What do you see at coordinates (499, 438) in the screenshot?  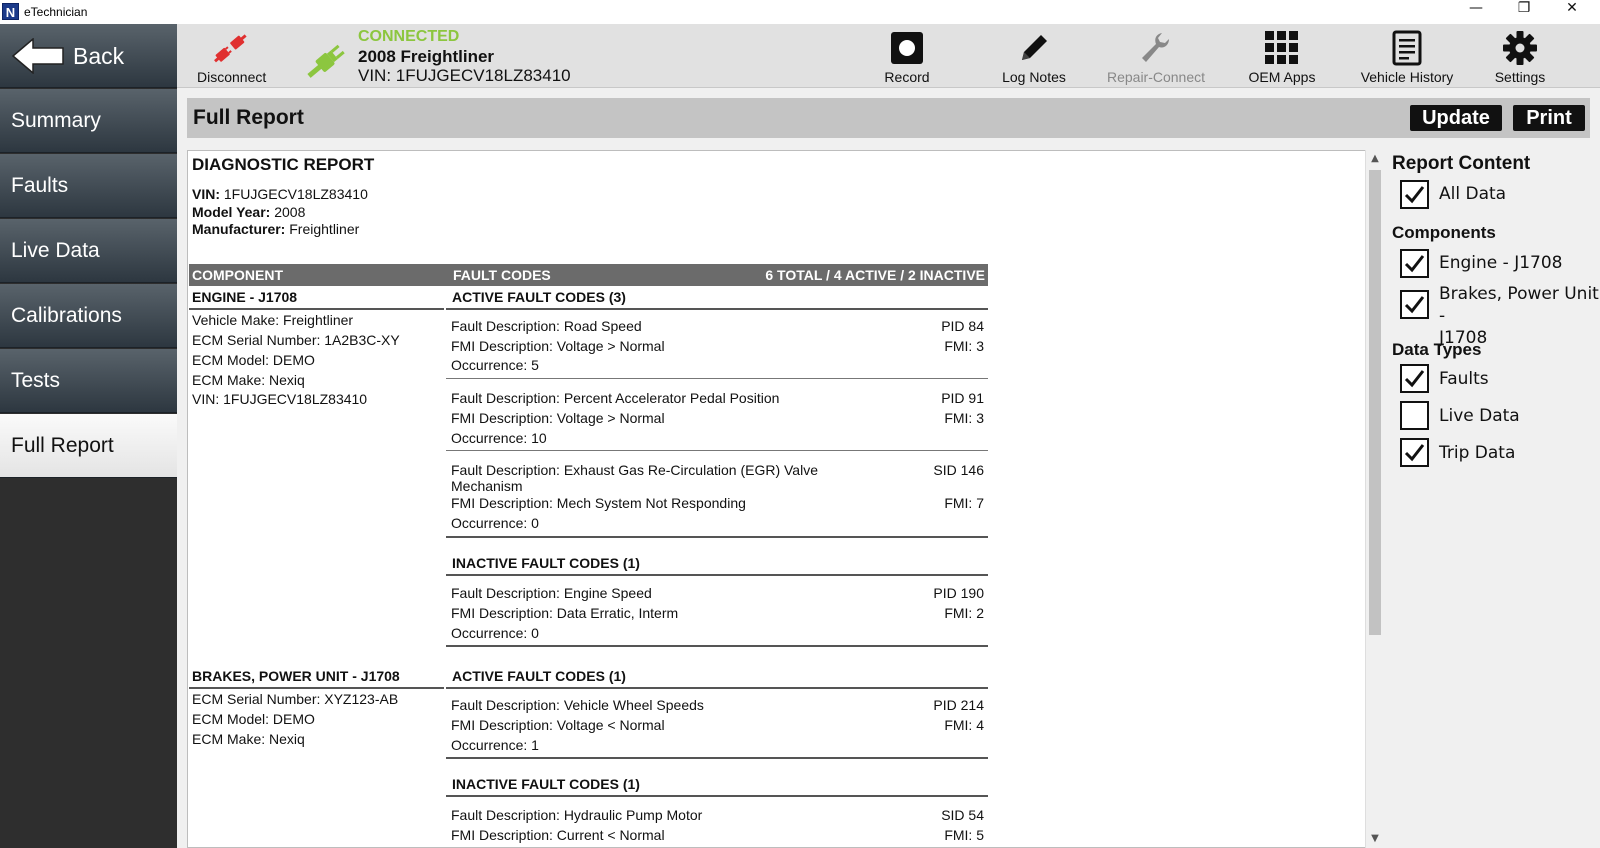 I see `occurrence: Occurrence: 10` at bounding box center [499, 438].